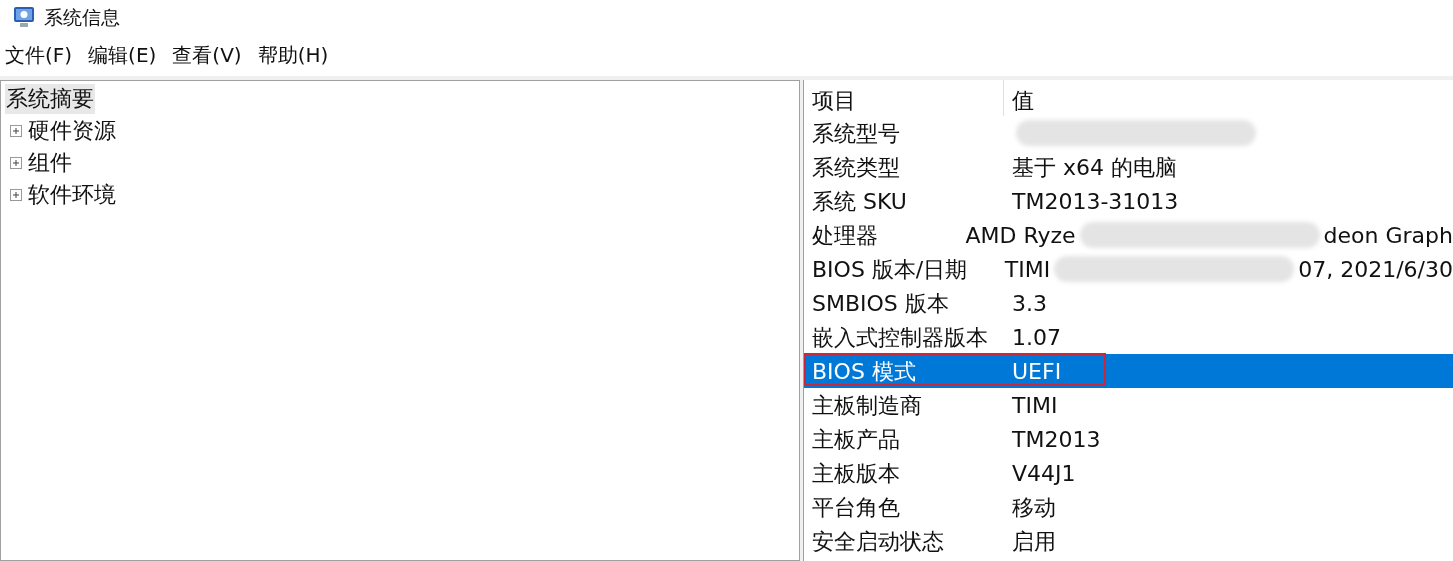  What do you see at coordinates (1375, 269) in the screenshot?
I see `table-cell-text: 07, 2021/6/30` at bounding box center [1375, 269].